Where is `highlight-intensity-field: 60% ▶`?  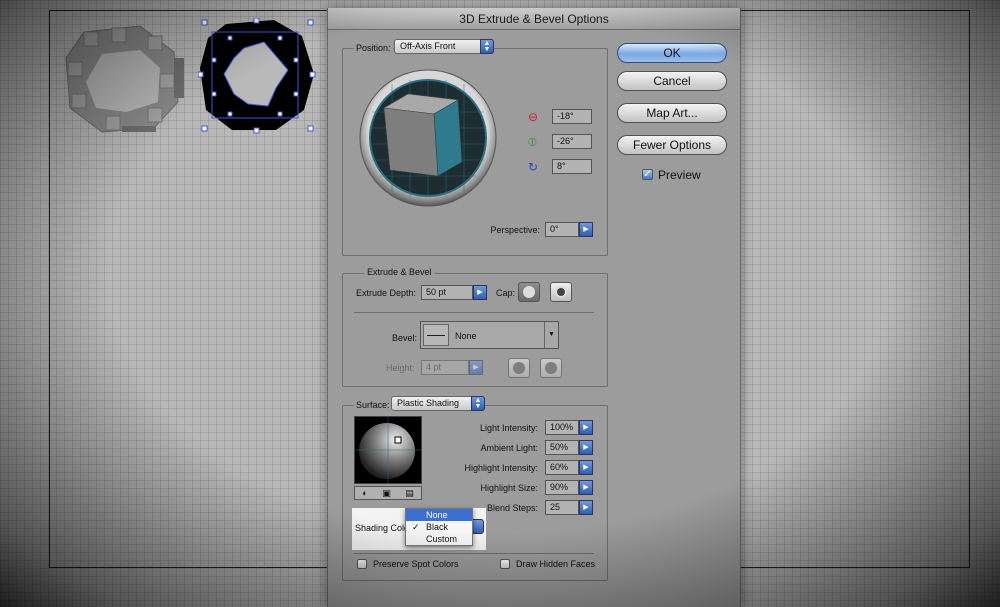 highlight-intensity-field: 60% ▶ is located at coordinates (569, 467).